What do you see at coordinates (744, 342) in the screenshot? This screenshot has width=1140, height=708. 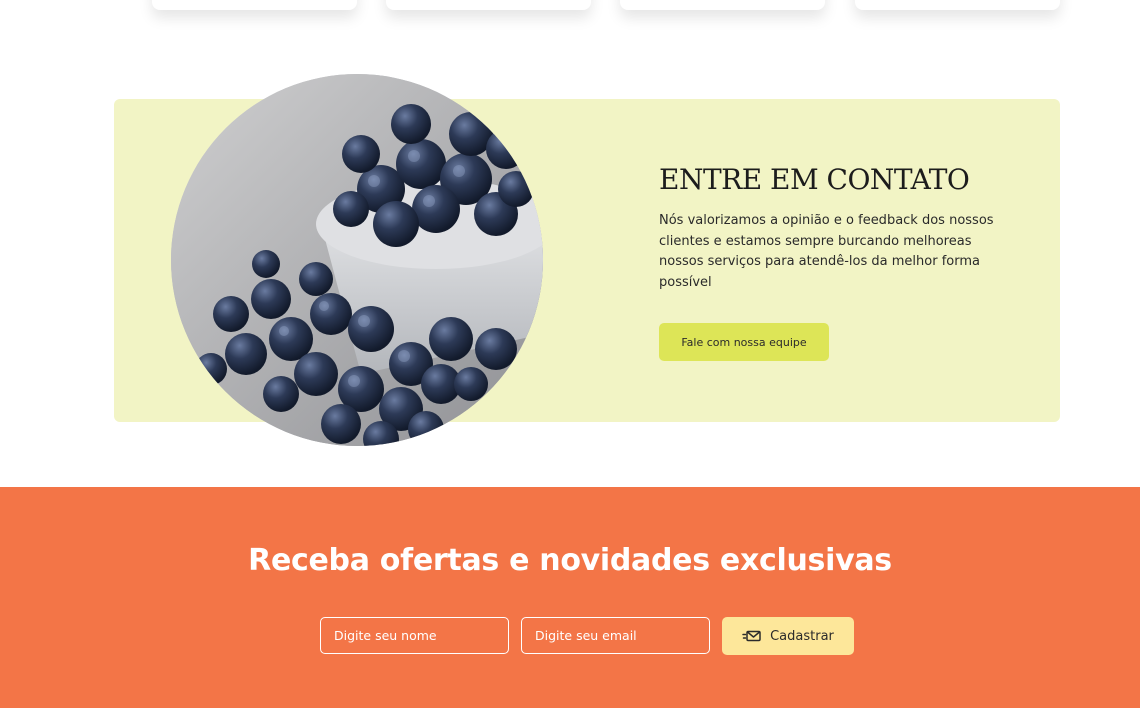 I see `contact-team-button: Fale com nossa equipe` at bounding box center [744, 342].